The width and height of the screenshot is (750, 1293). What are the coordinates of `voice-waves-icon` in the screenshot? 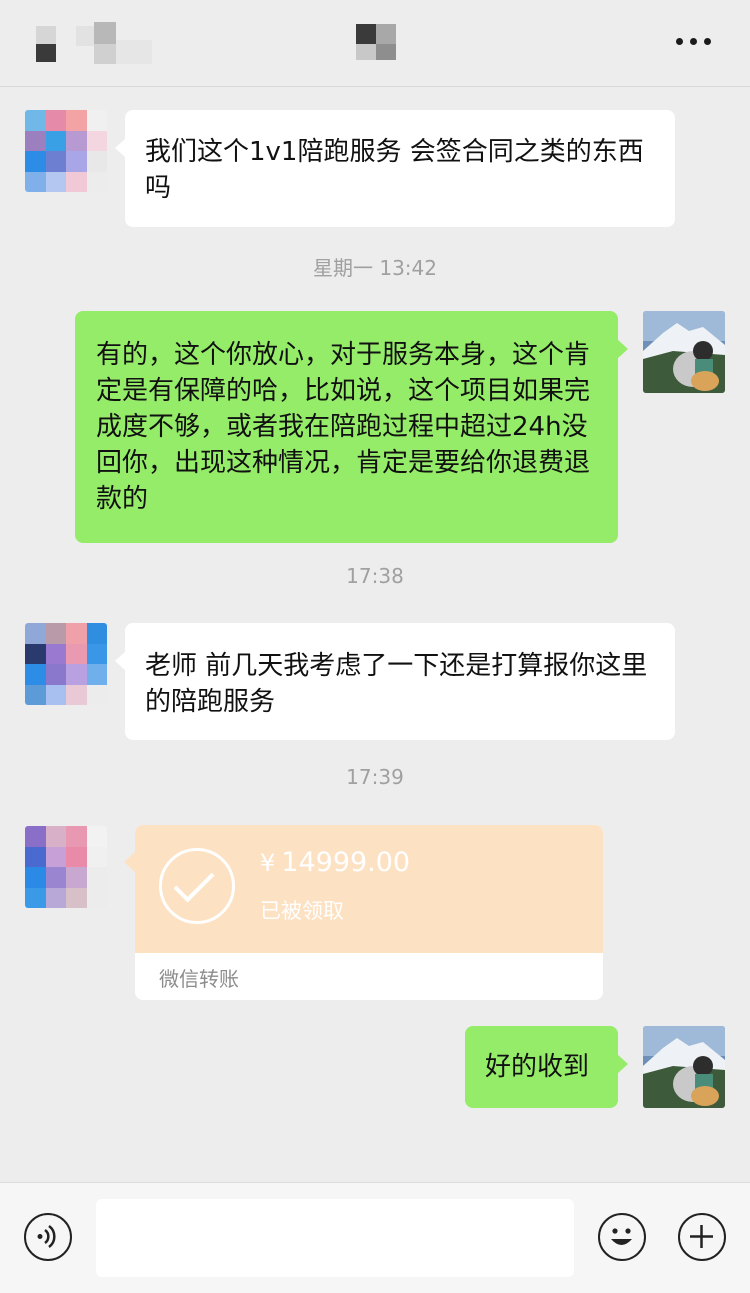 It's located at (46, 1236).